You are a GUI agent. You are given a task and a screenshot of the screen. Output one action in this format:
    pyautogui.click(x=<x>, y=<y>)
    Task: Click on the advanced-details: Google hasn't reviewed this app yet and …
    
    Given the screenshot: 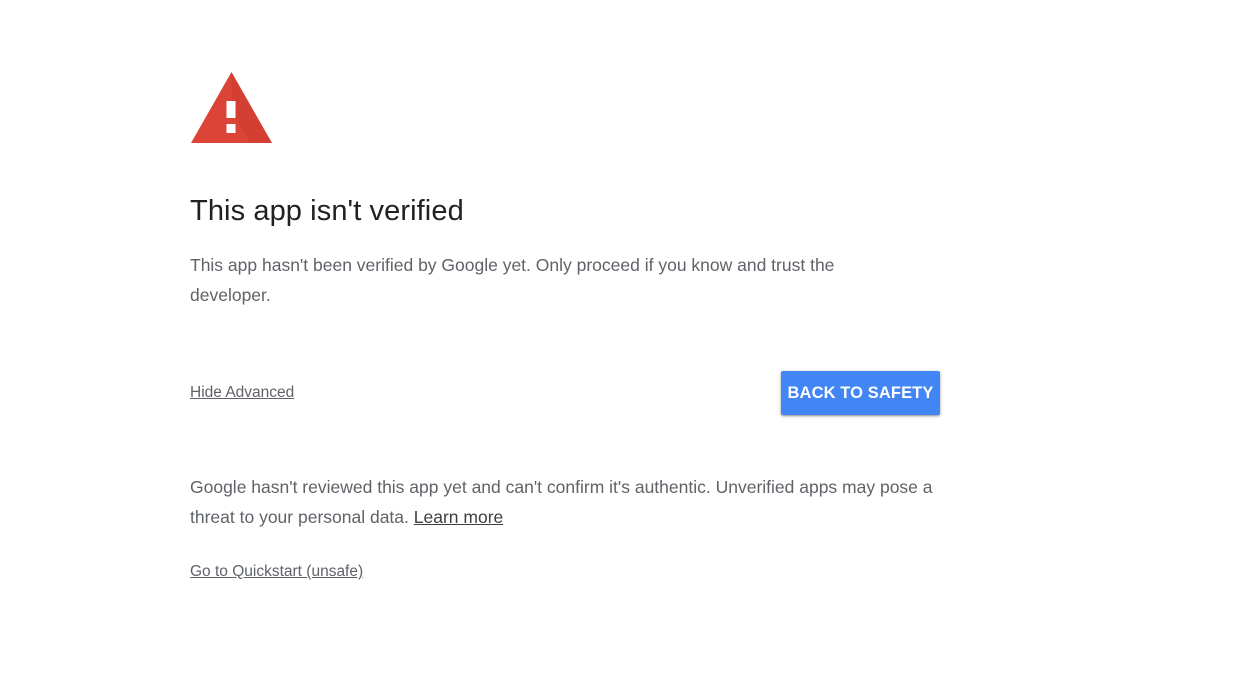 What is the action you would take?
    pyautogui.click(x=570, y=502)
    